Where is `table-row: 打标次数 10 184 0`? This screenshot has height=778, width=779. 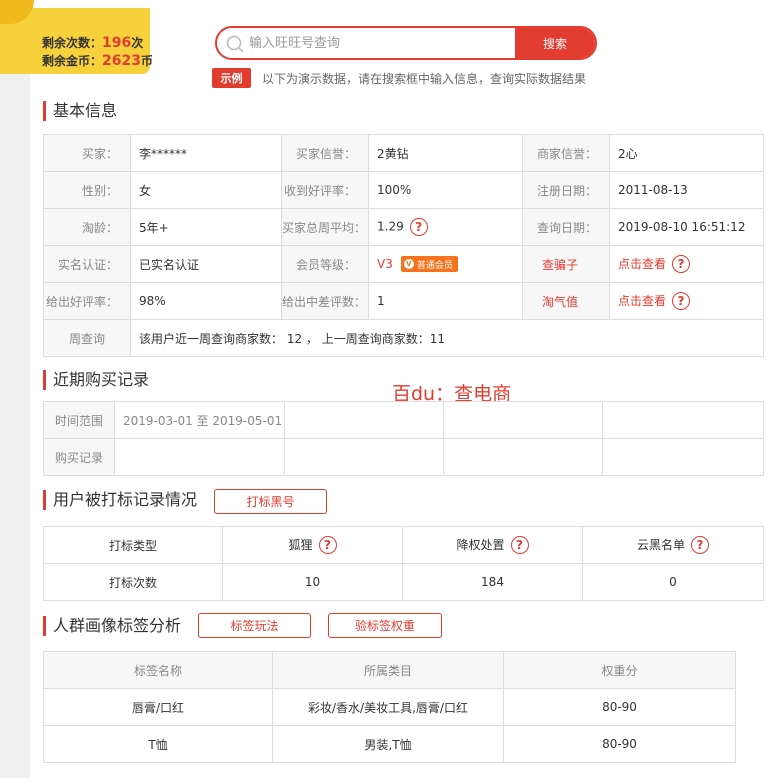
table-row: 打标次数 10 184 0 is located at coordinates (403, 582).